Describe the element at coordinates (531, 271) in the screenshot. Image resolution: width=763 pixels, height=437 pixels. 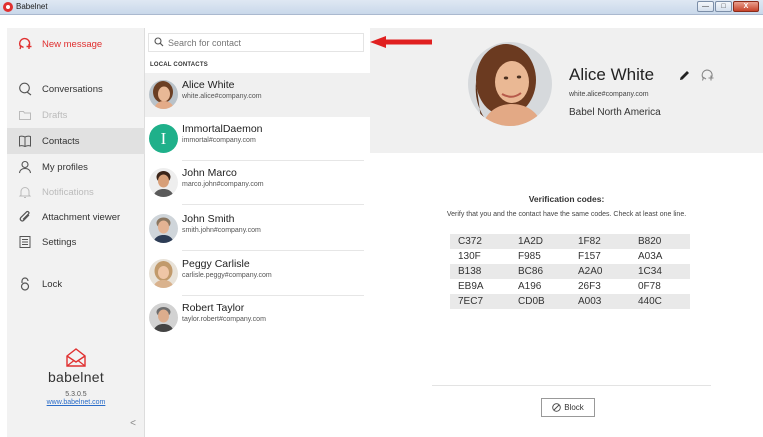
I see `code-cell: BC86` at that location.